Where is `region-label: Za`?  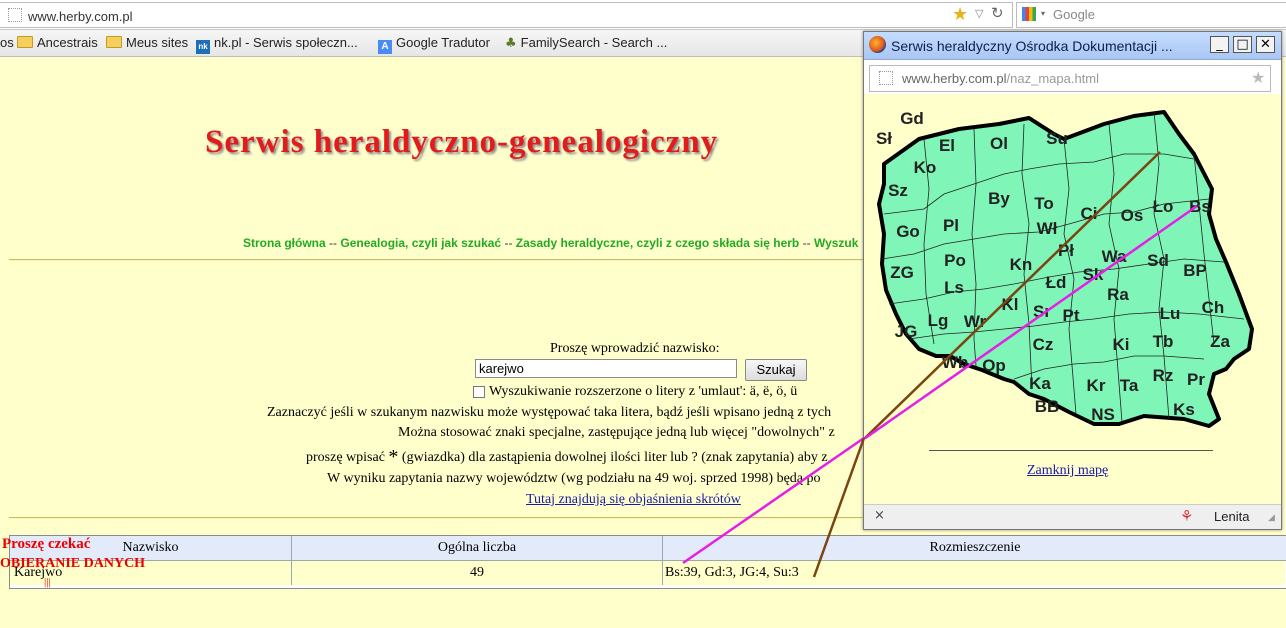 region-label: Za is located at coordinates (1220, 341).